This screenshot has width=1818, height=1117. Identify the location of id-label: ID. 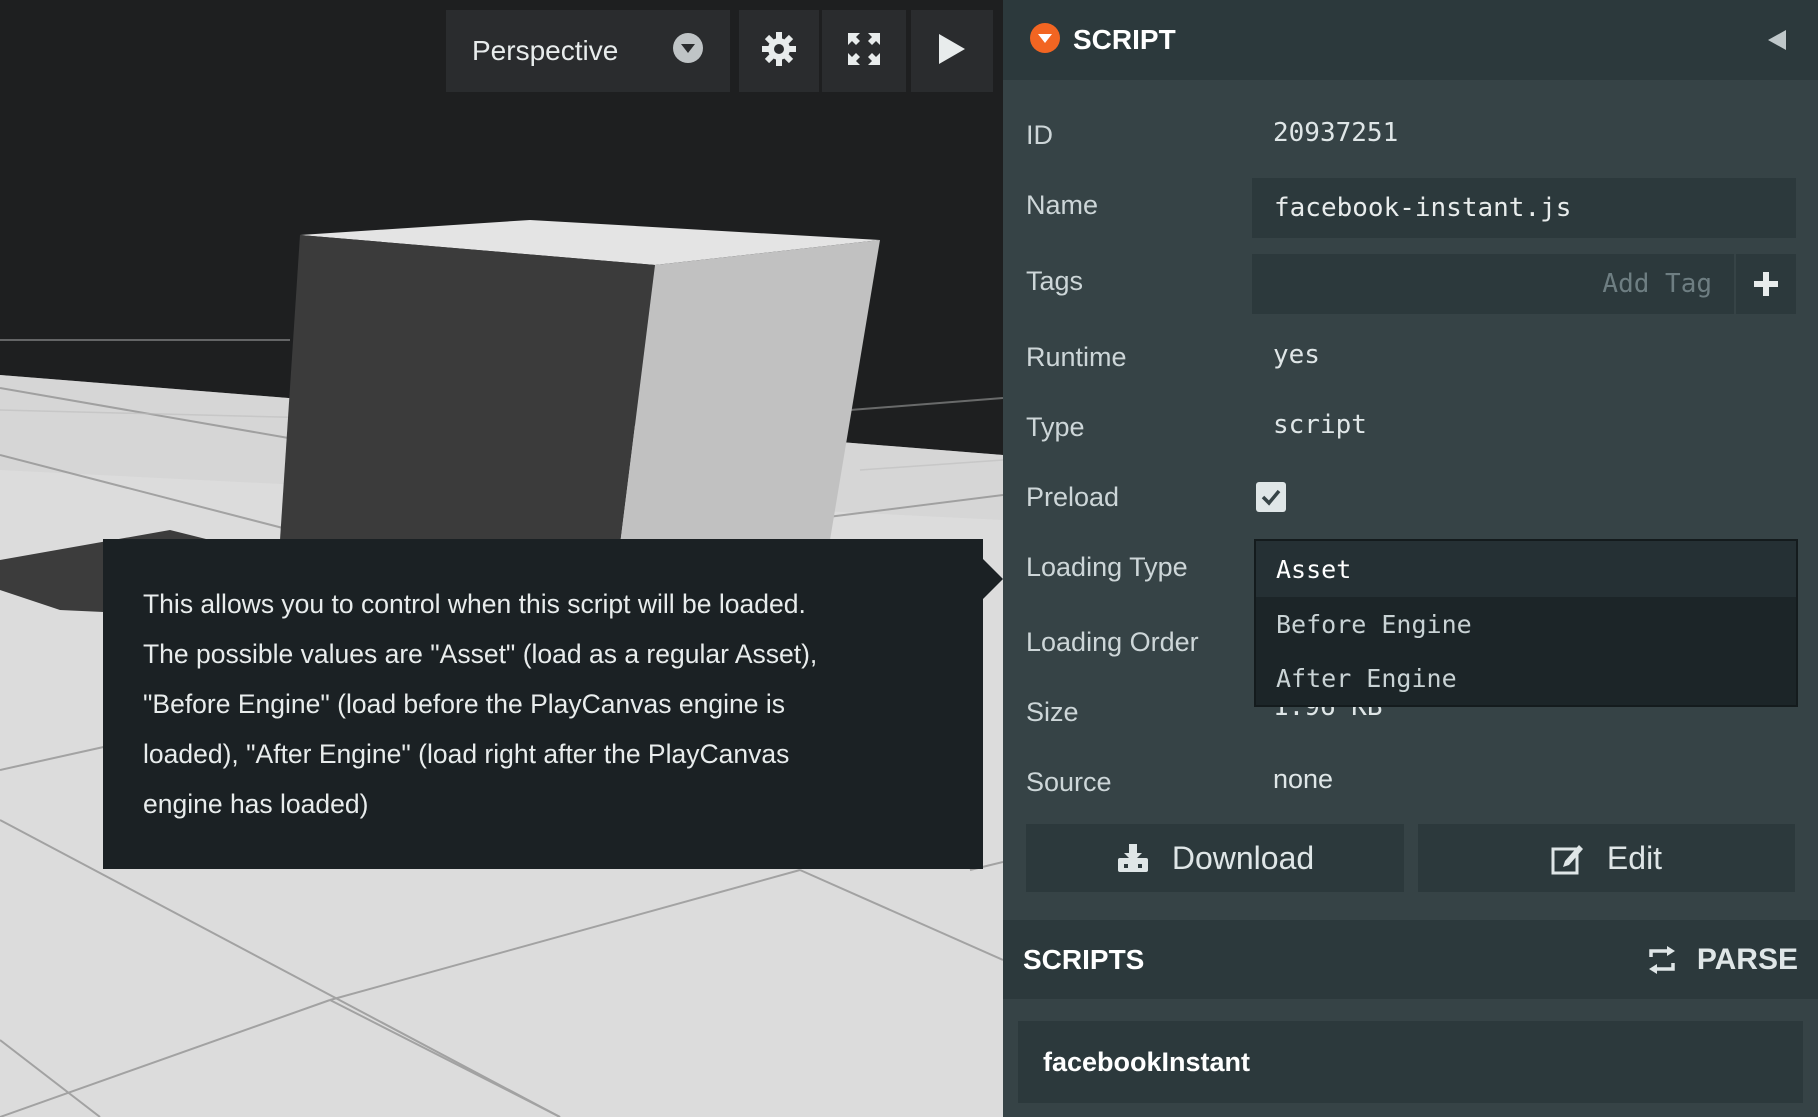
(1039, 135).